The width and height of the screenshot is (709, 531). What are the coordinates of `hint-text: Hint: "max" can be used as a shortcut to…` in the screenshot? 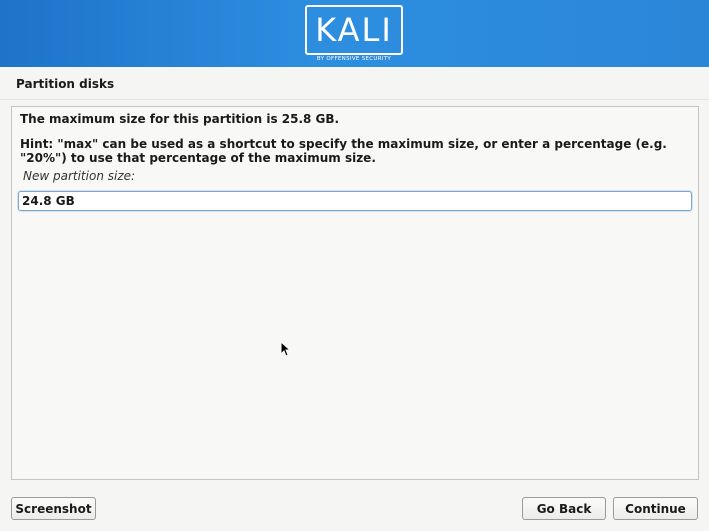 It's located at (343, 151).